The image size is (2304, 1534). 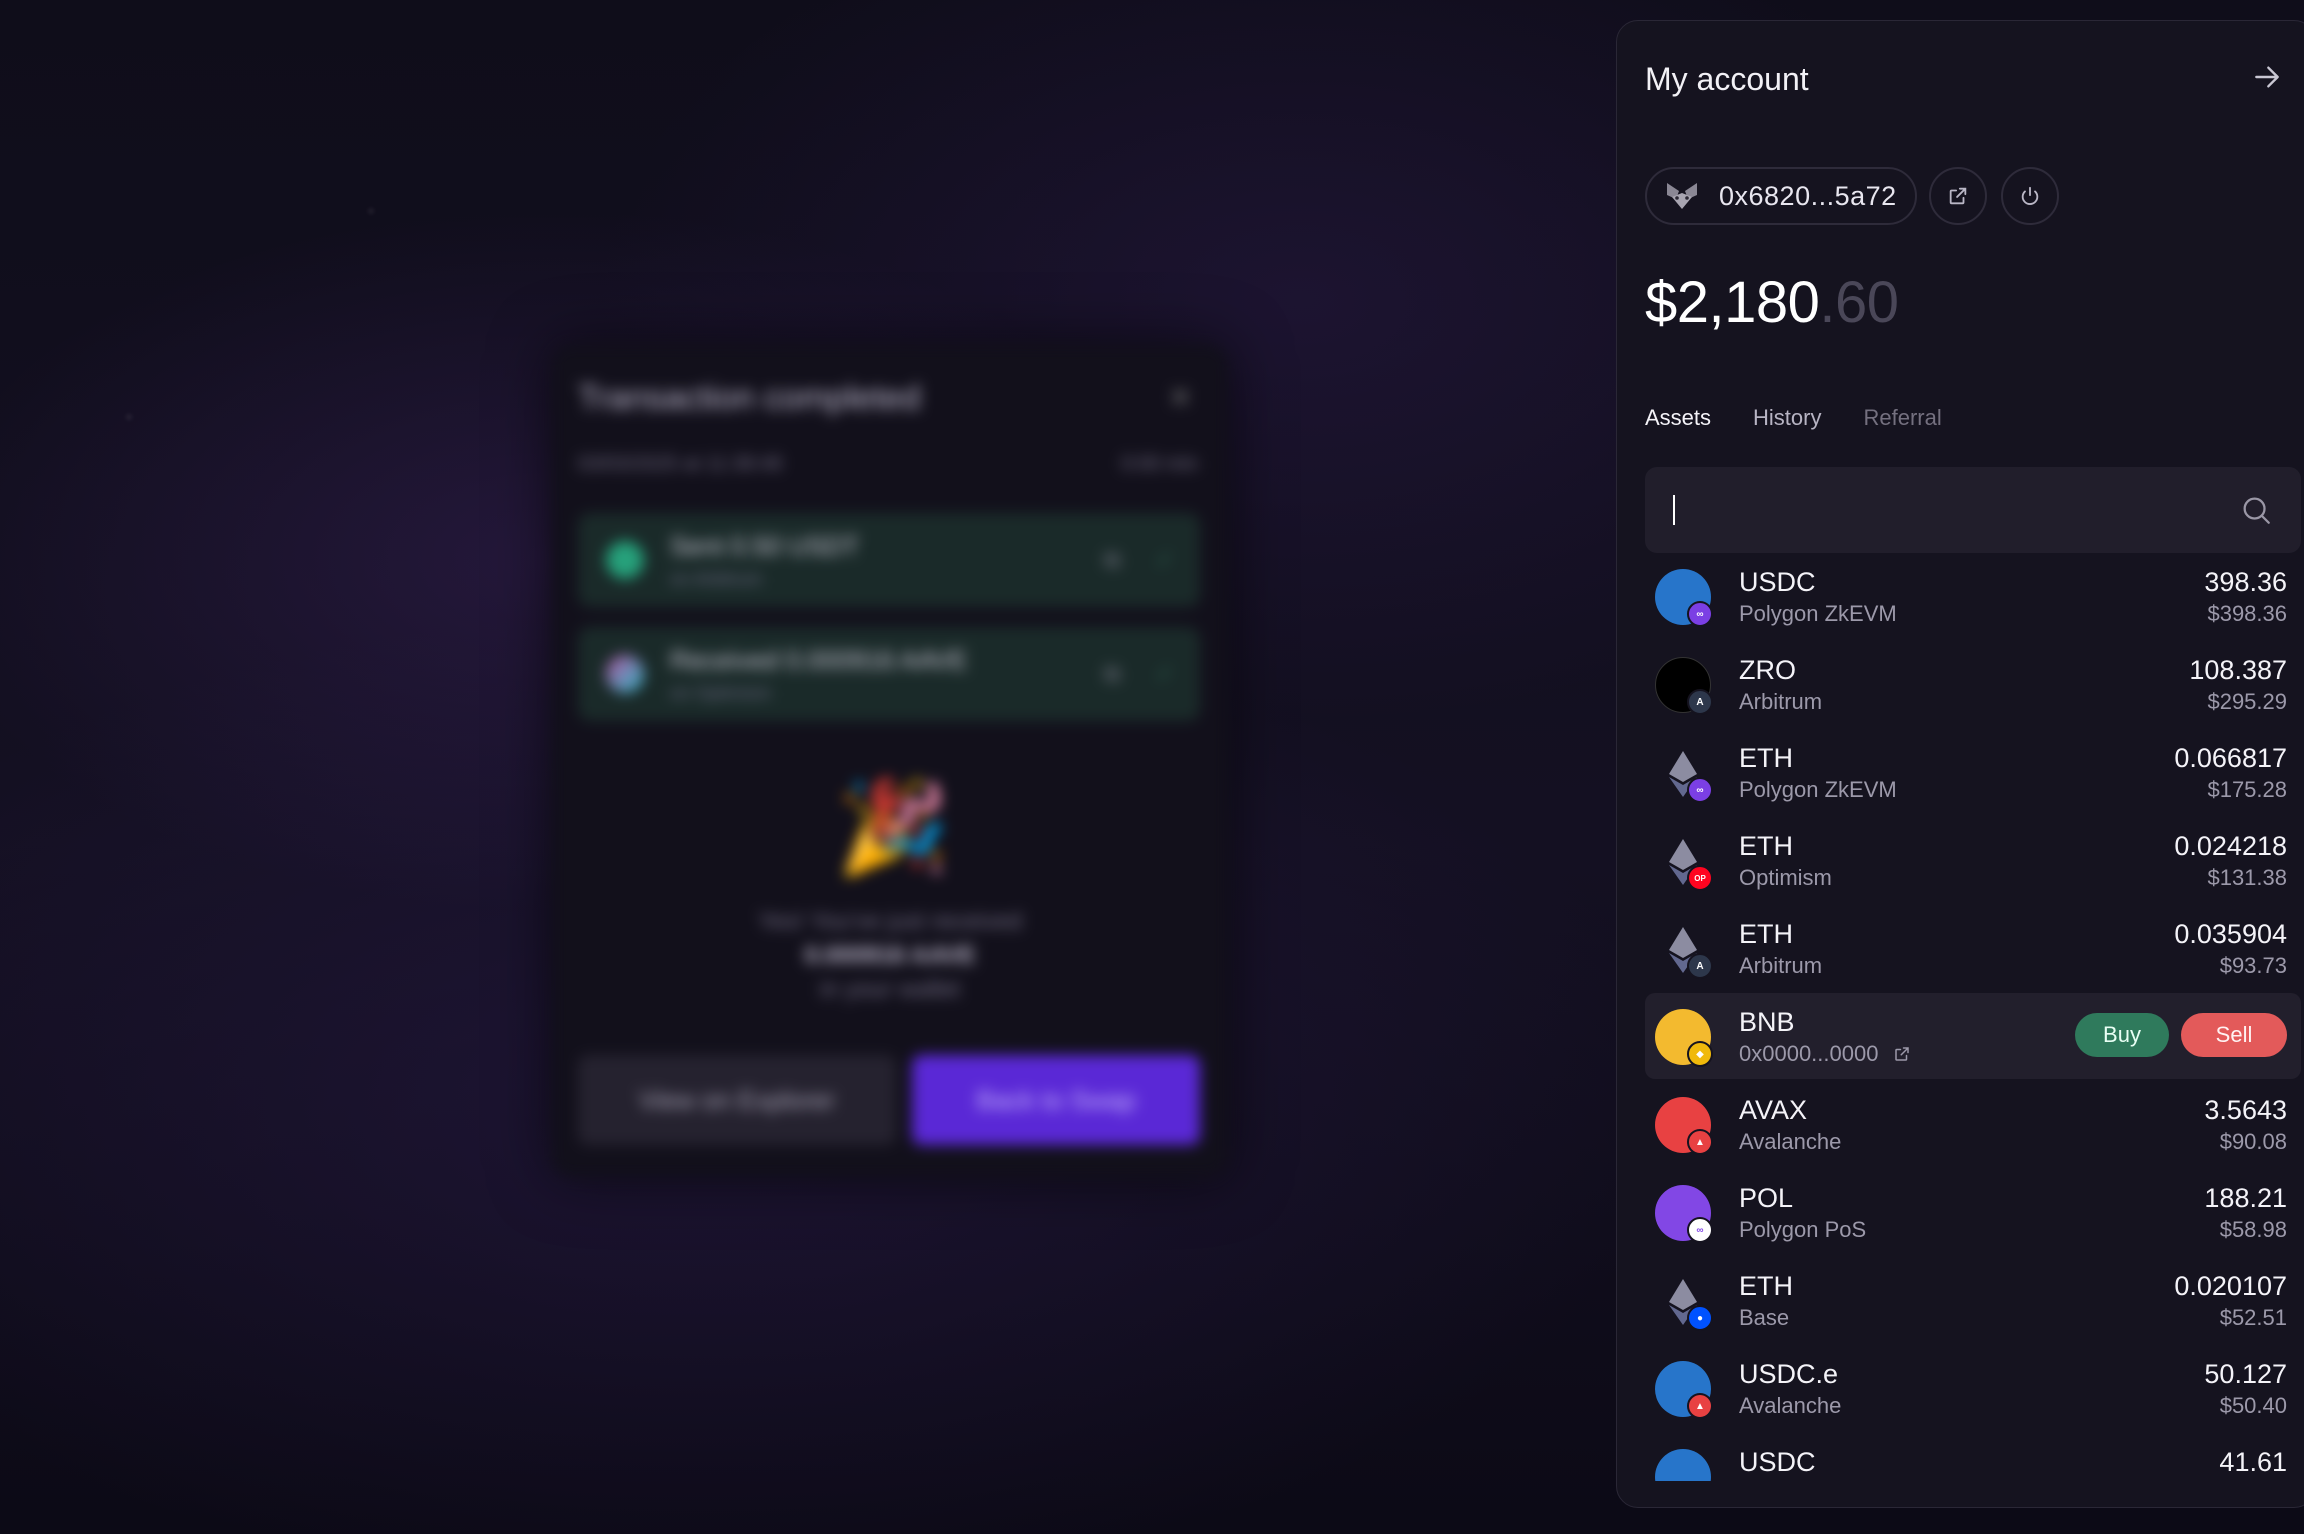 What do you see at coordinates (2122, 1035) in the screenshot?
I see `buy-button: Buy` at bounding box center [2122, 1035].